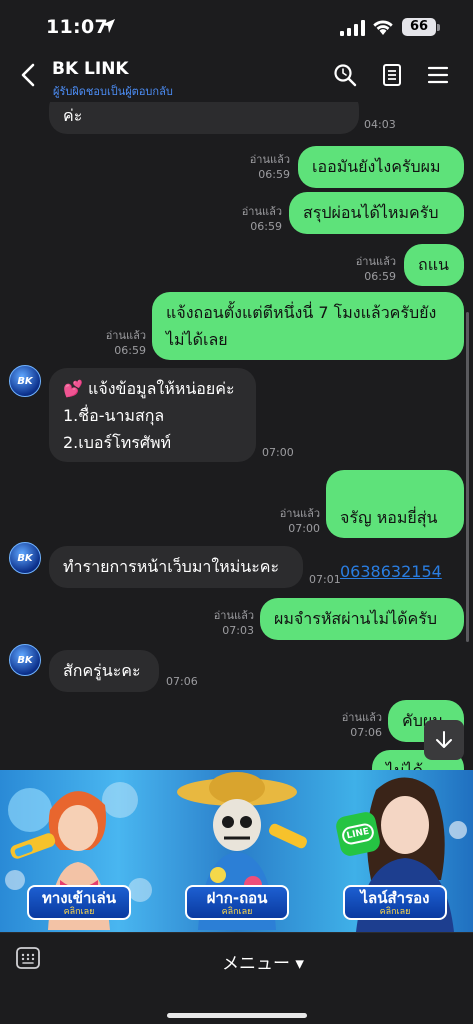 The height and width of the screenshot is (1024, 473). I want to click on message-bubble-sent: เออมันยังไงครับผม, so click(381, 167).